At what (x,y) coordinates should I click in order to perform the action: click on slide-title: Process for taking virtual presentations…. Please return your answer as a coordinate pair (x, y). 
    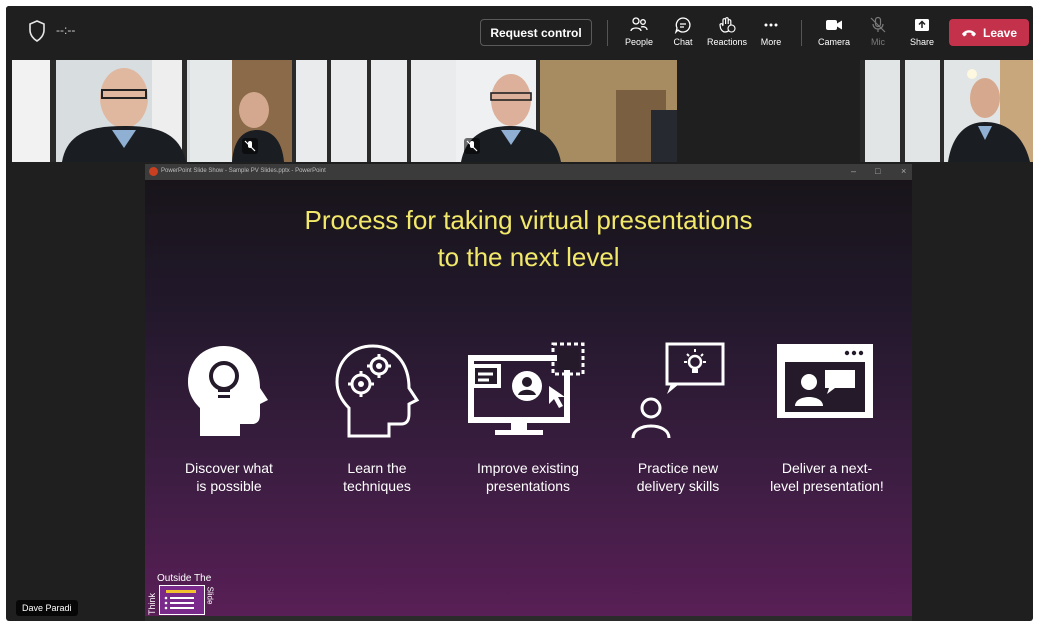
    Looking at the image, I should click on (528, 239).